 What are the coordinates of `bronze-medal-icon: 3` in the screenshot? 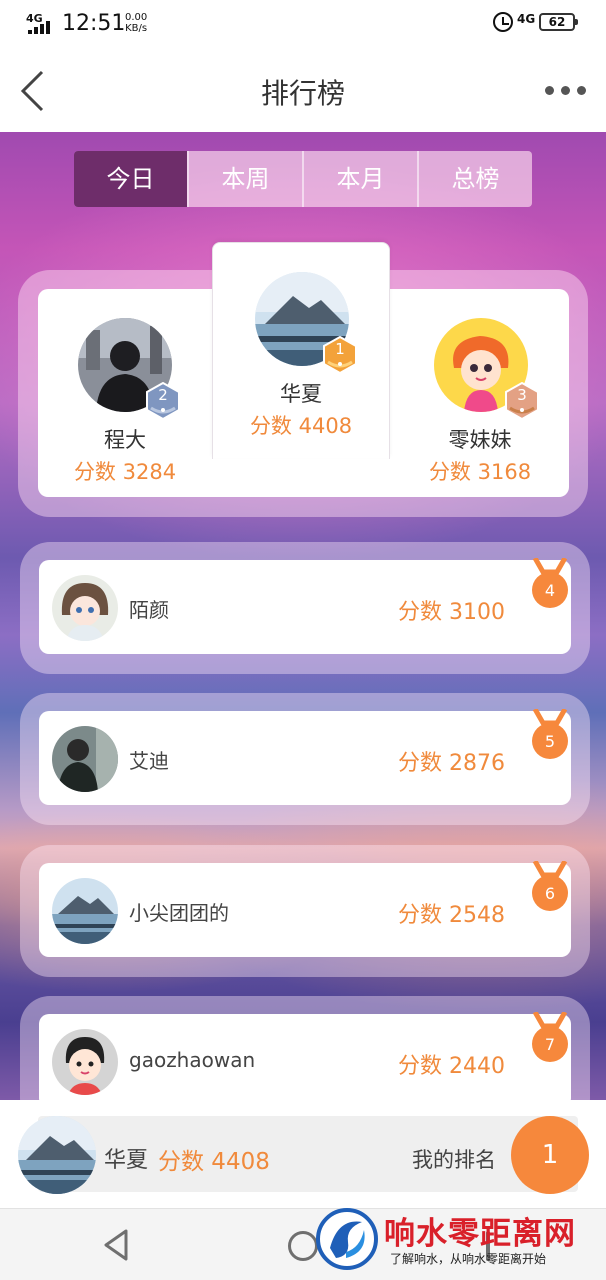 It's located at (522, 401).